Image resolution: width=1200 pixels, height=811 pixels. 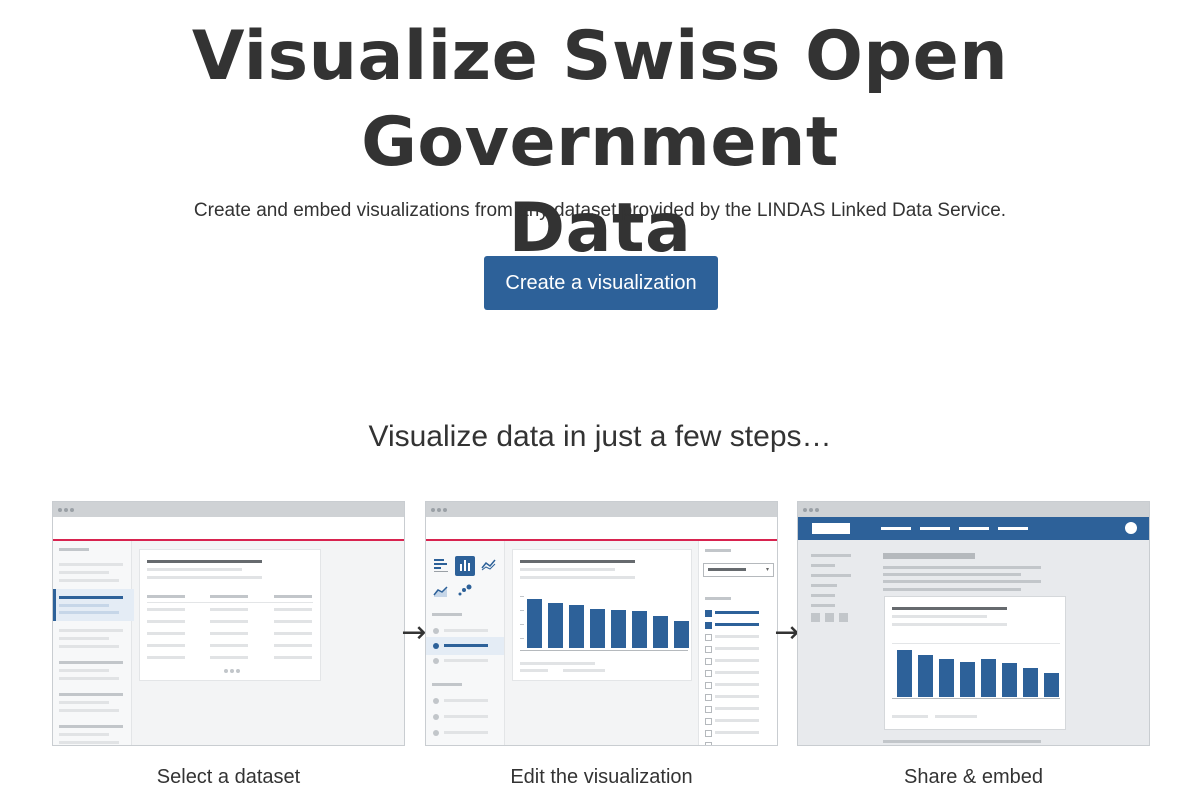 What do you see at coordinates (600, 99) in the screenshot?
I see `page-title-line-1: Visualize Swiss Open Government` at bounding box center [600, 99].